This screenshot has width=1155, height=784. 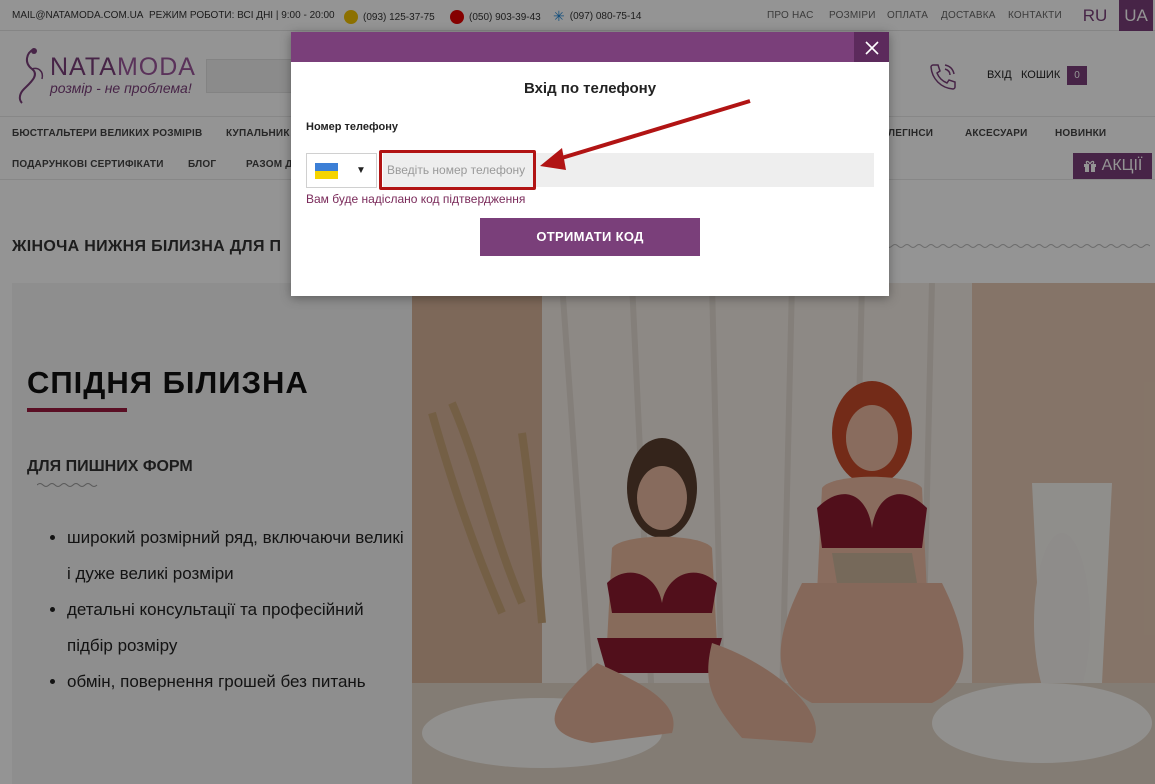 What do you see at coordinates (326, 170) in the screenshot?
I see `ukraine-flag-icon` at bounding box center [326, 170].